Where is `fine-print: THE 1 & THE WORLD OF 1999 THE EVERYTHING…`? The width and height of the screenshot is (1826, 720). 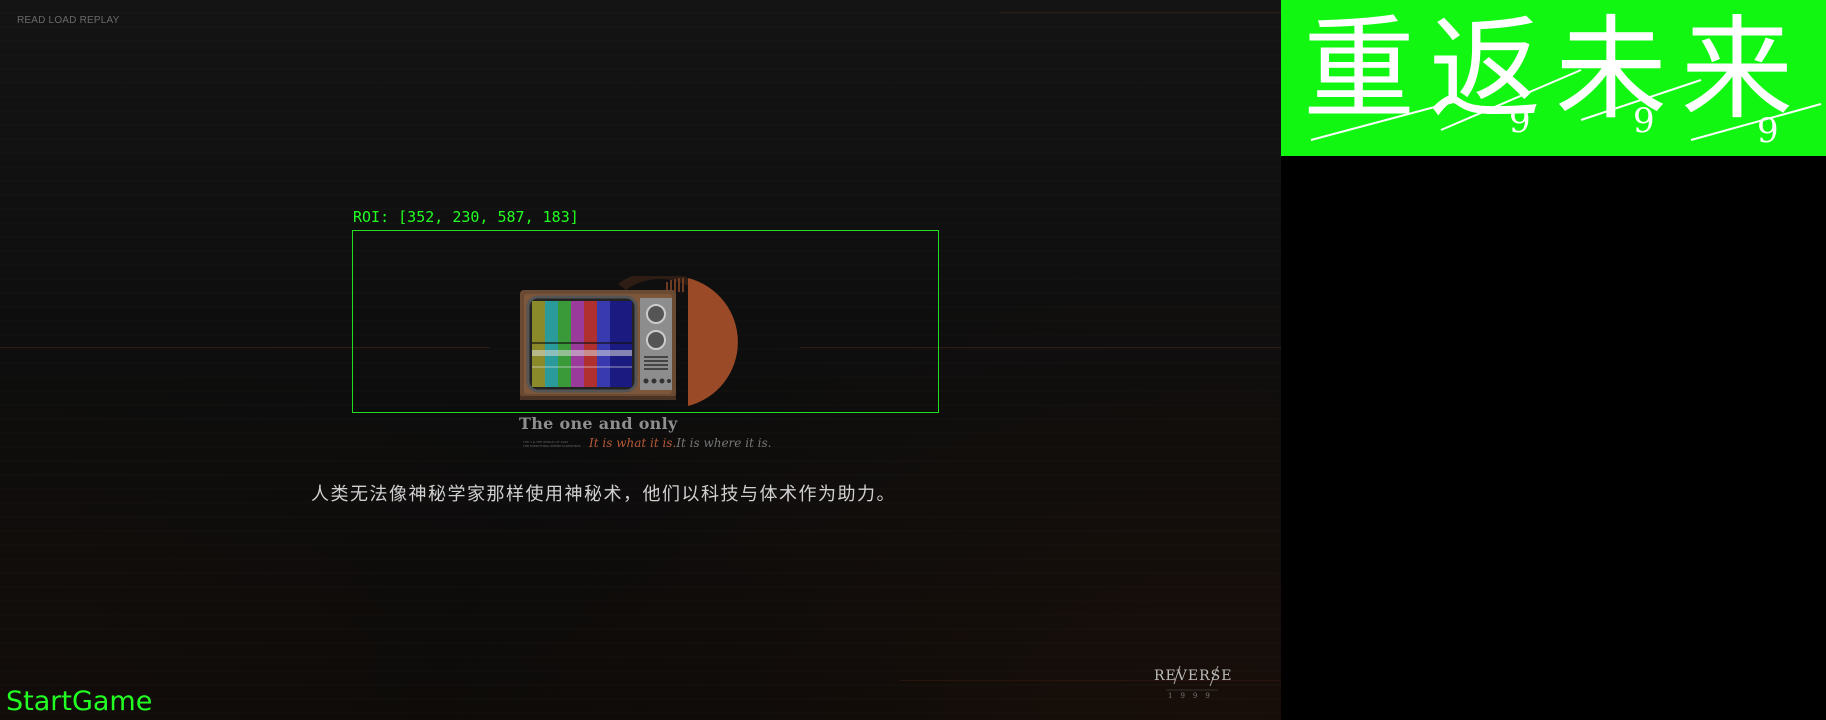 fine-print: THE 1 & THE WORLD OF 1999 THE EVERYTHING… is located at coordinates (553, 444).